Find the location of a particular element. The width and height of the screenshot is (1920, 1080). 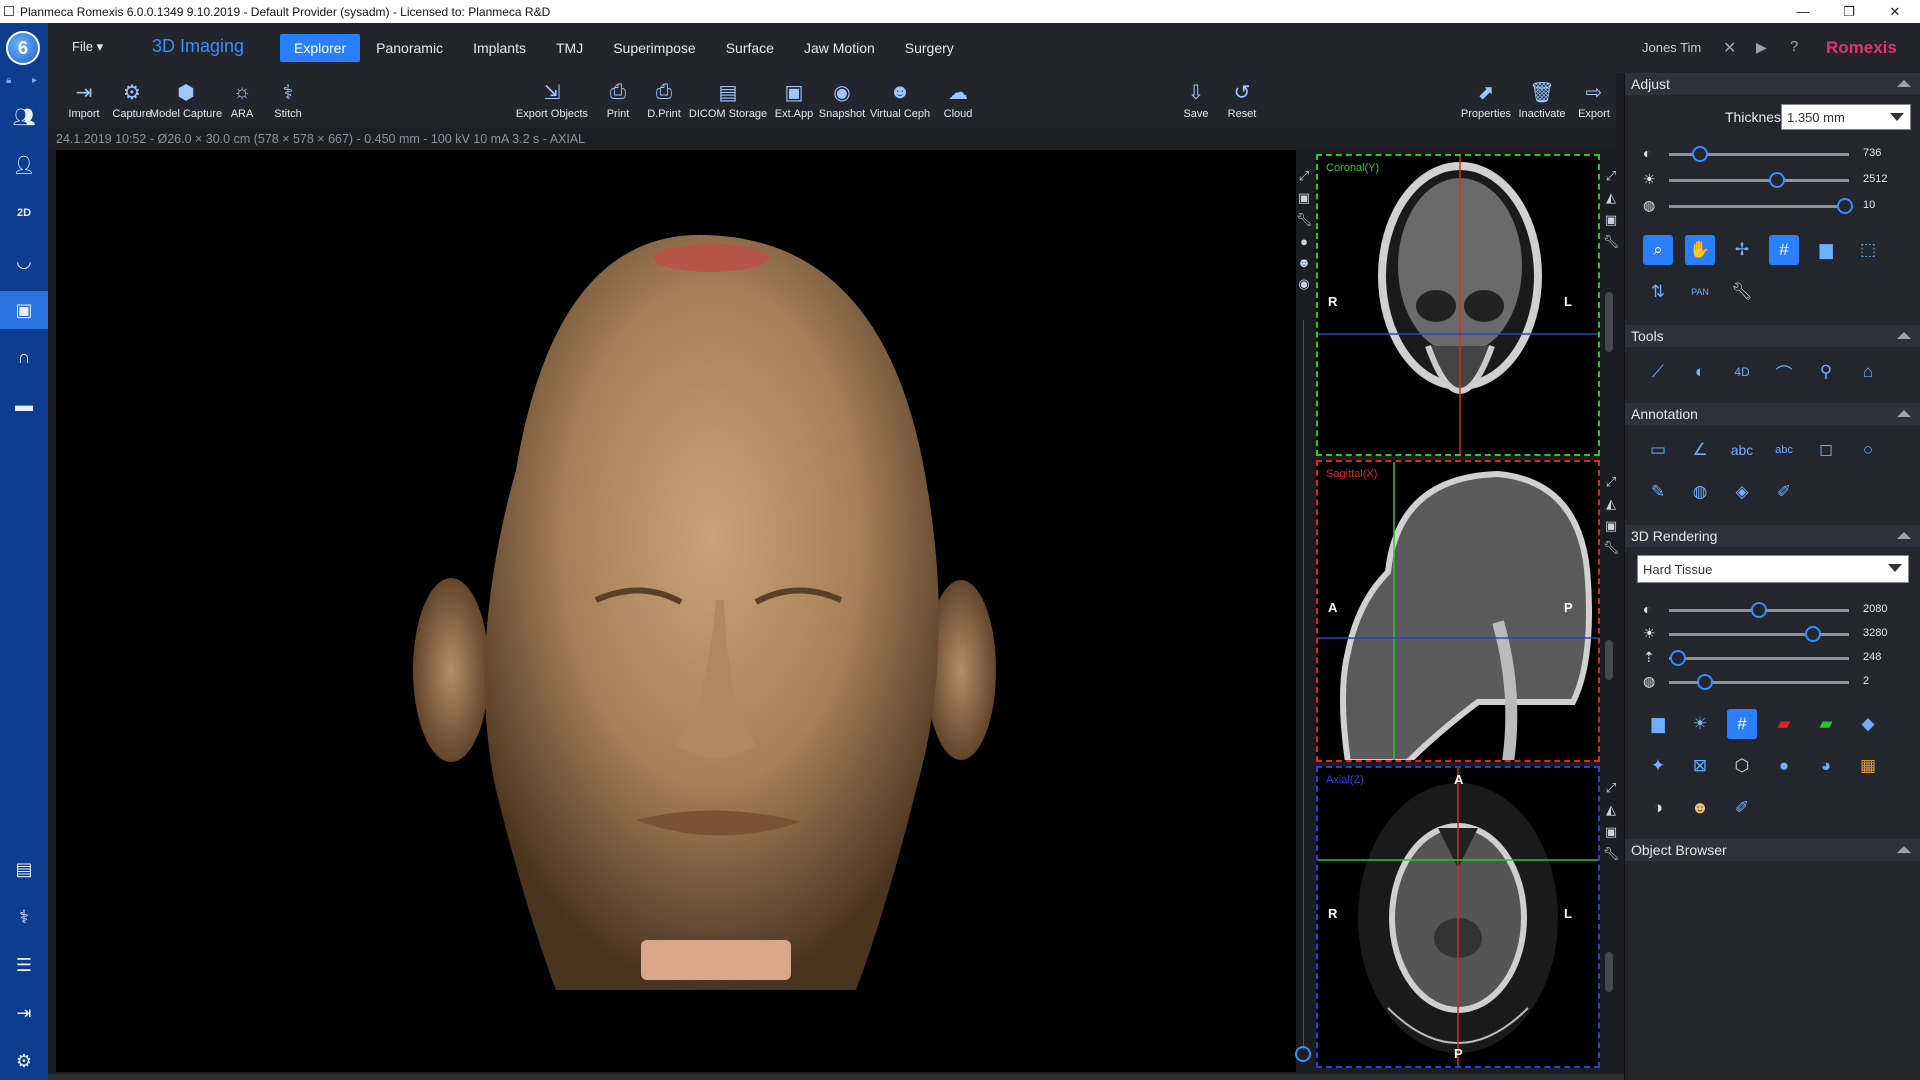

sagittal-plane-icon: ▰ is located at coordinates (1784, 724).